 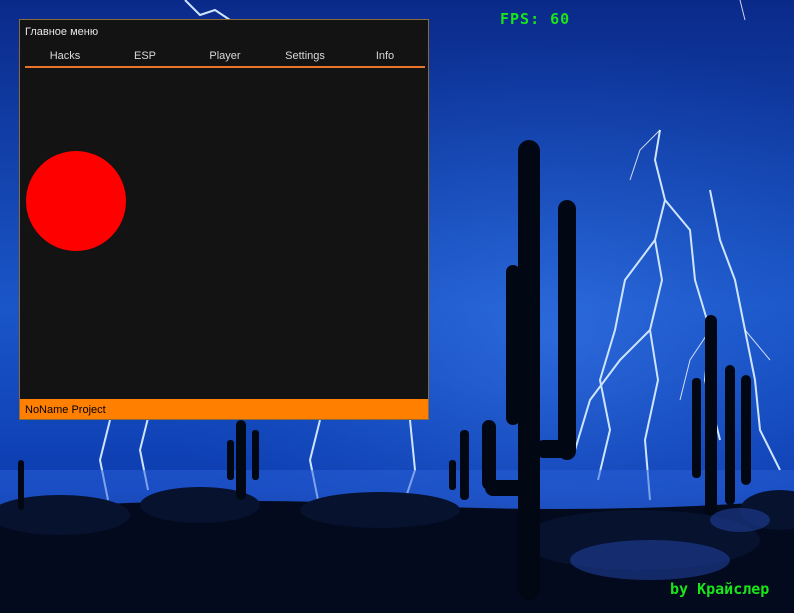 What do you see at coordinates (720, 589) in the screenshot?
I see `author-credit: by Крайслер` at bounding box center [720, 589].